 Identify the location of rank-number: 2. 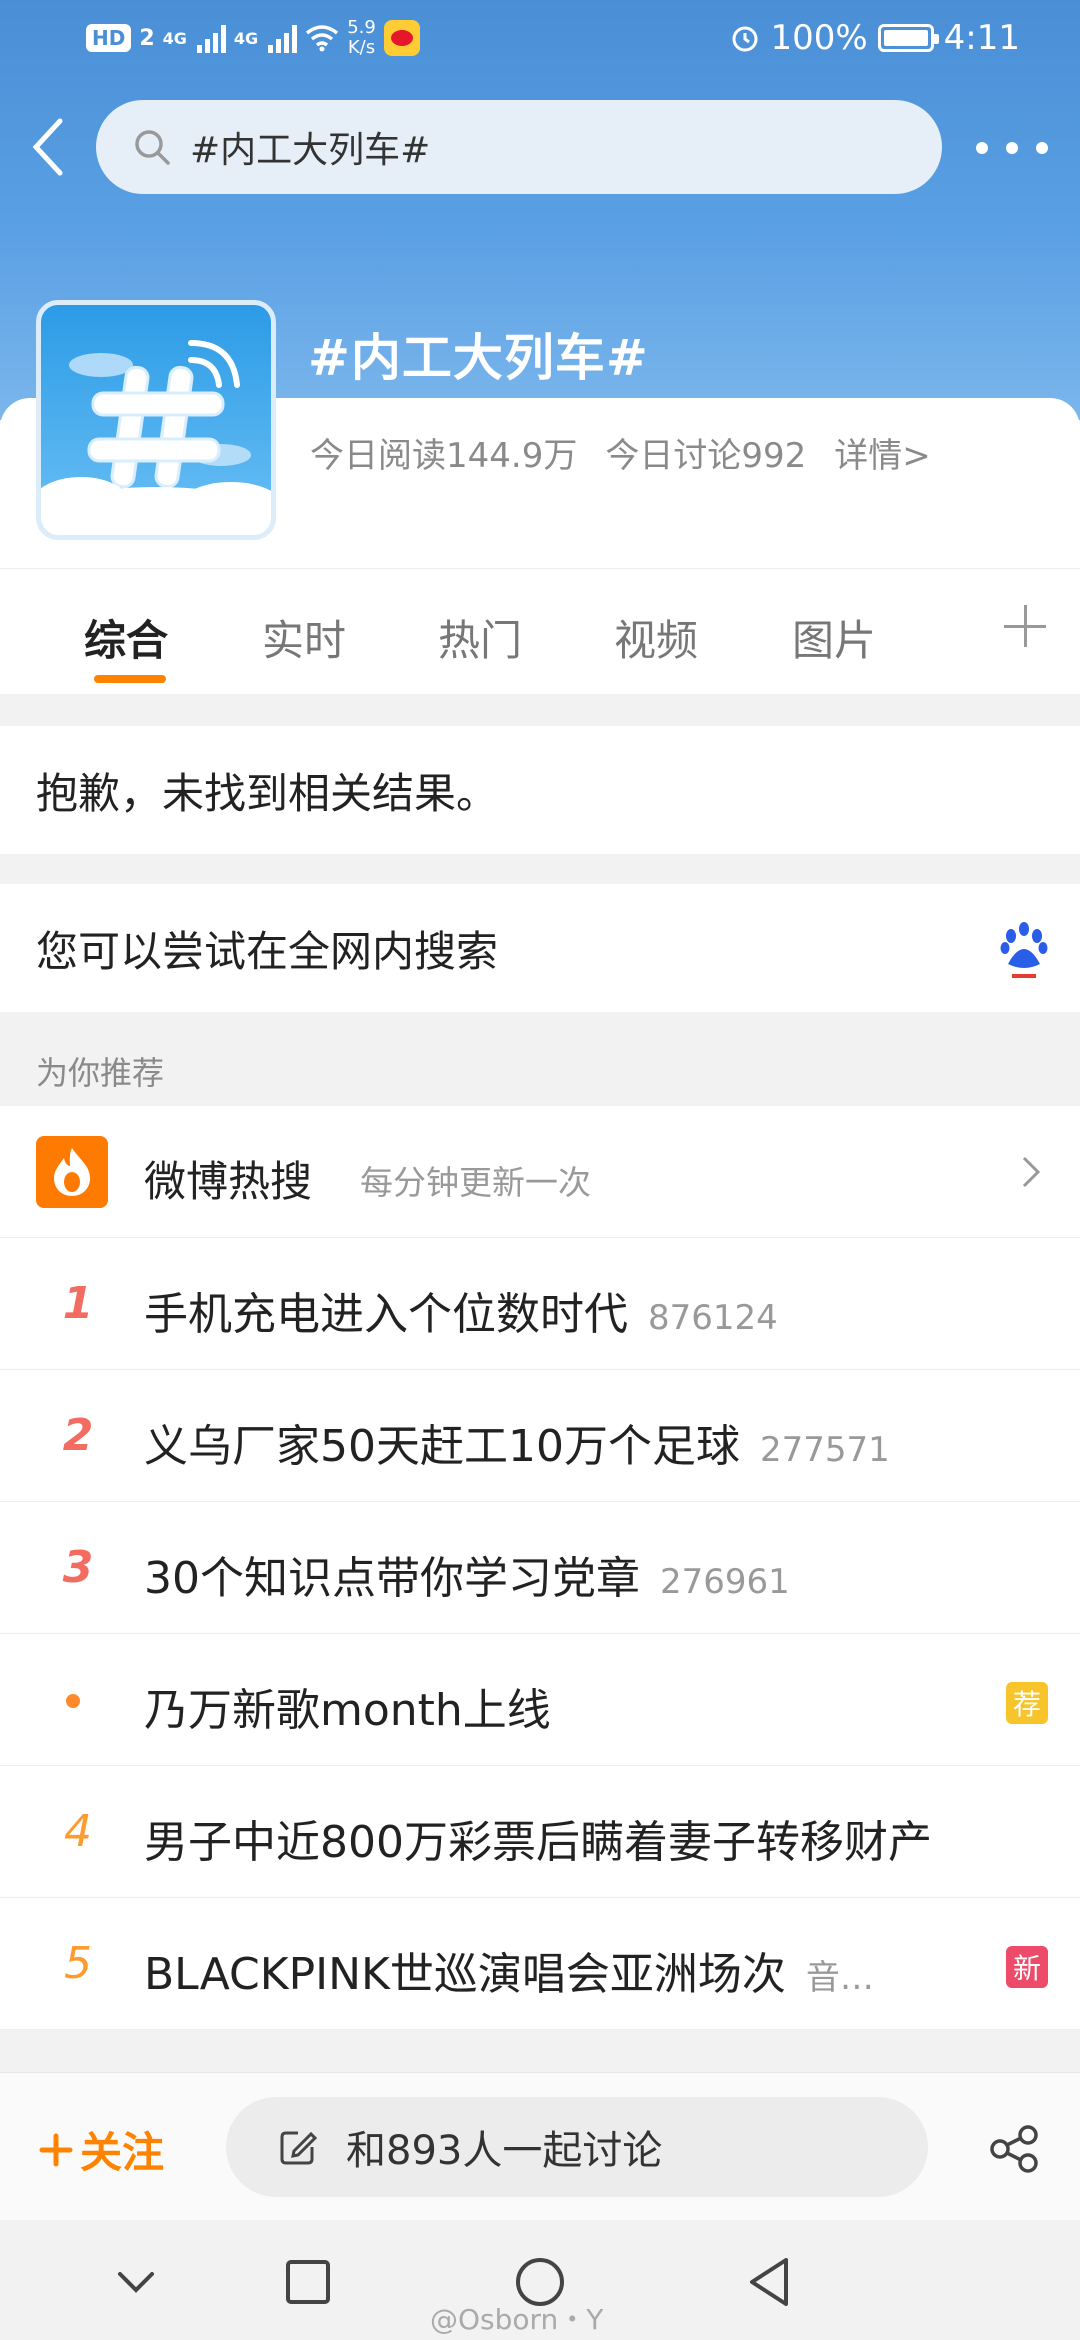
(78, 1435).